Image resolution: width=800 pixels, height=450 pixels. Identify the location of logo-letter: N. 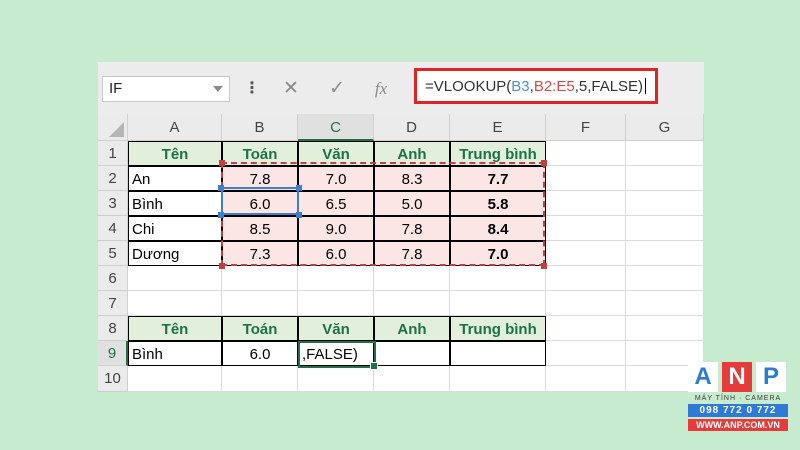
(737, 377).